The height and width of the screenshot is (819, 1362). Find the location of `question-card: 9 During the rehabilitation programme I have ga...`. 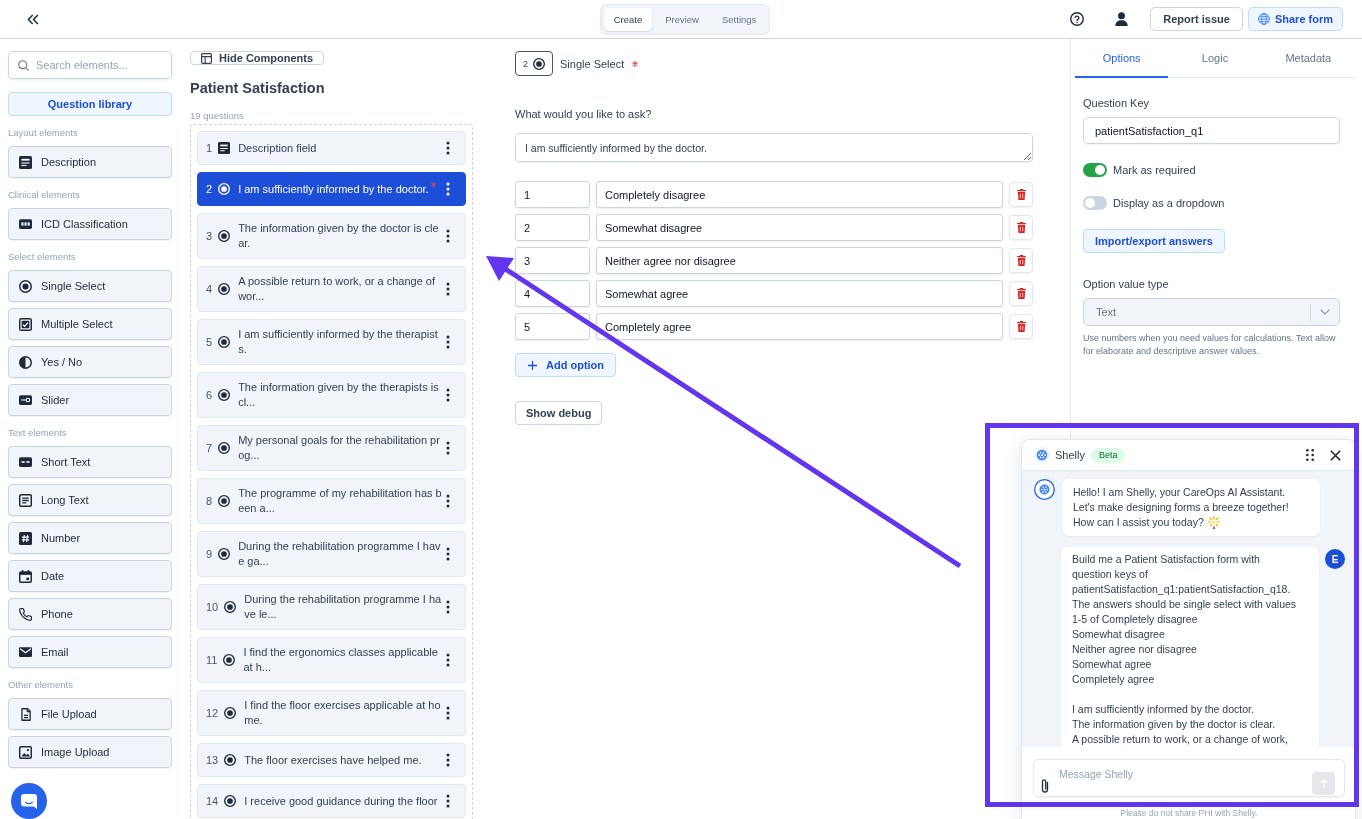

question-card: 9 During the rehabilitation programme I have ga... is located at coordinates (331, 554).